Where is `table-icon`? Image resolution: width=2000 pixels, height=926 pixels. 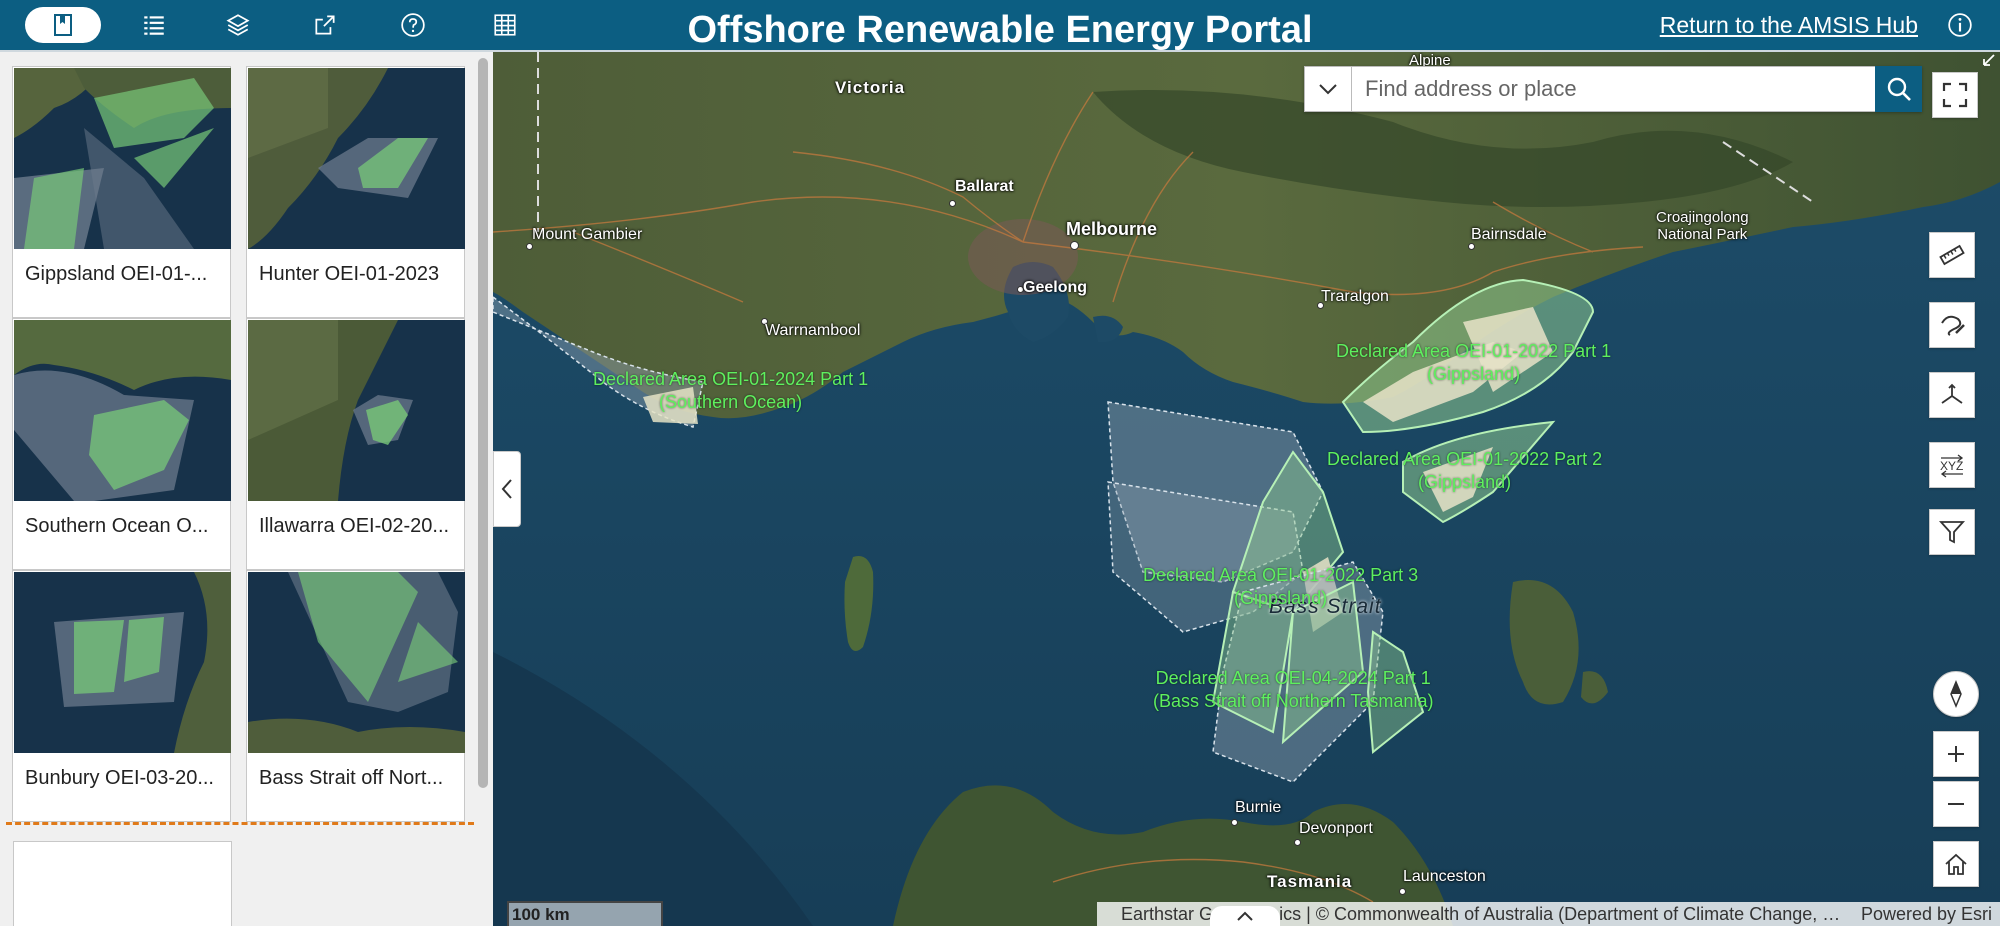
table-icon is located at coordinates (505, 25).